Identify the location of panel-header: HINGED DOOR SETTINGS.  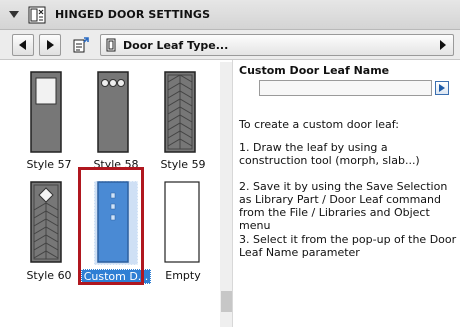
(230, 15).